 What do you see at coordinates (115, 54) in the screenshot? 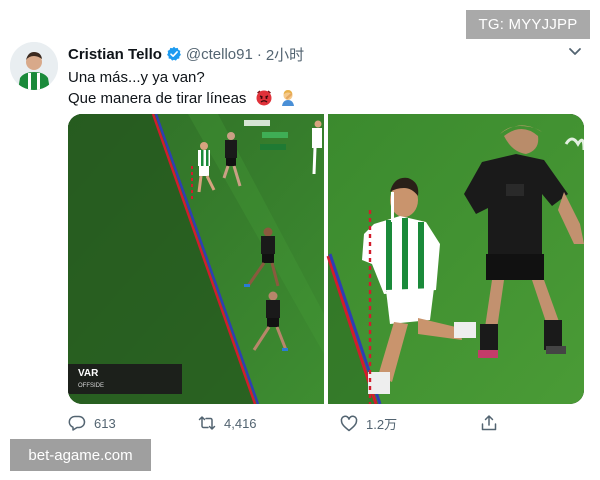
I see `author-name: Cristian Tello` at bounding box center [115, 54].